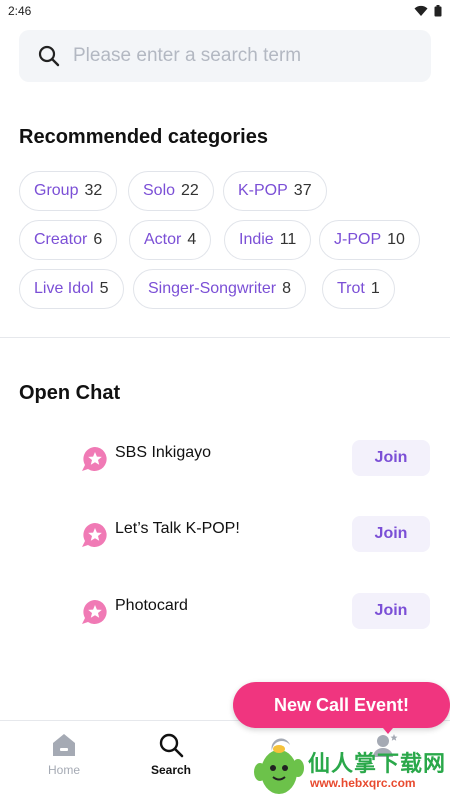  I want to click on chip-name: Actor, so click(163, 239).